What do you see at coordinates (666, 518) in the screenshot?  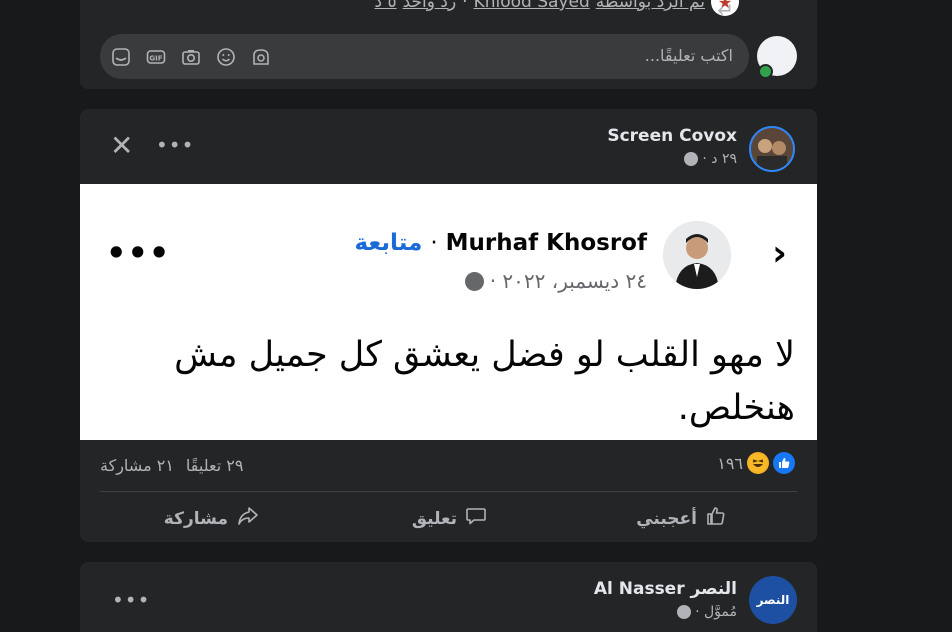 I see `like-label: أعجبني` at bounding box center [666, 518].